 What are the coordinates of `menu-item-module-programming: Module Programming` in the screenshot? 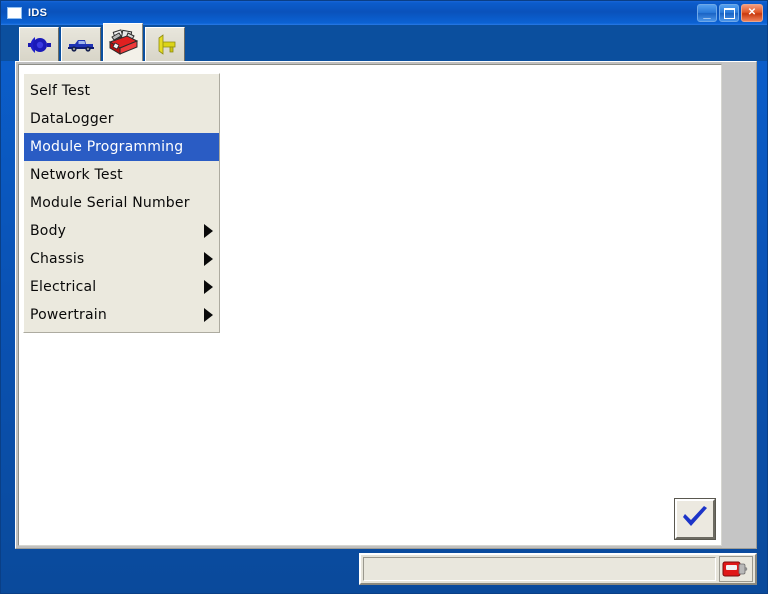 It's located at (121, 147).